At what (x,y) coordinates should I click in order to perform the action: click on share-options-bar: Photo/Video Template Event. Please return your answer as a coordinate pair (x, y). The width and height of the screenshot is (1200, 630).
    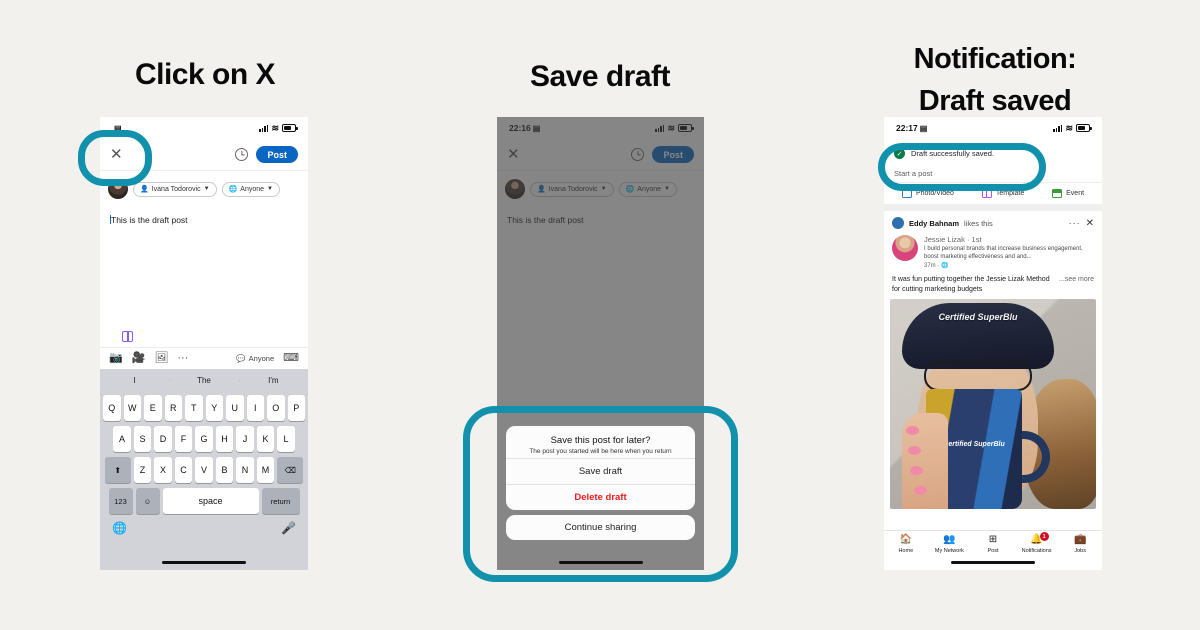
    Looking at the image, I should click on (993, 196).